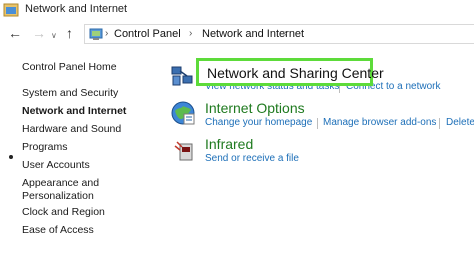  Describe the element at coordinates (70, 93) in the screenshot. I see `sidebar-item-system-security: System and Security` at that location.